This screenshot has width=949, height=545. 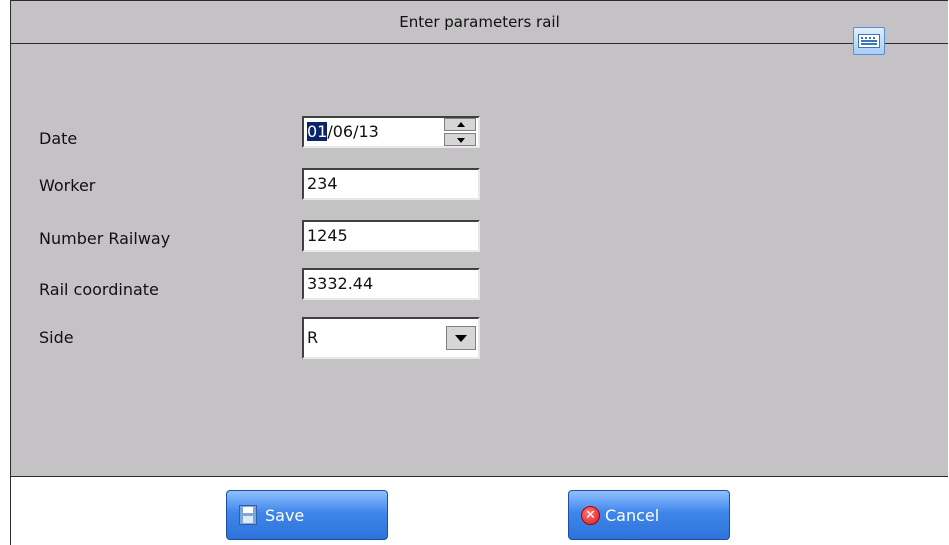 I want to click on keyboard-glyph, so click(x=869, y=41).